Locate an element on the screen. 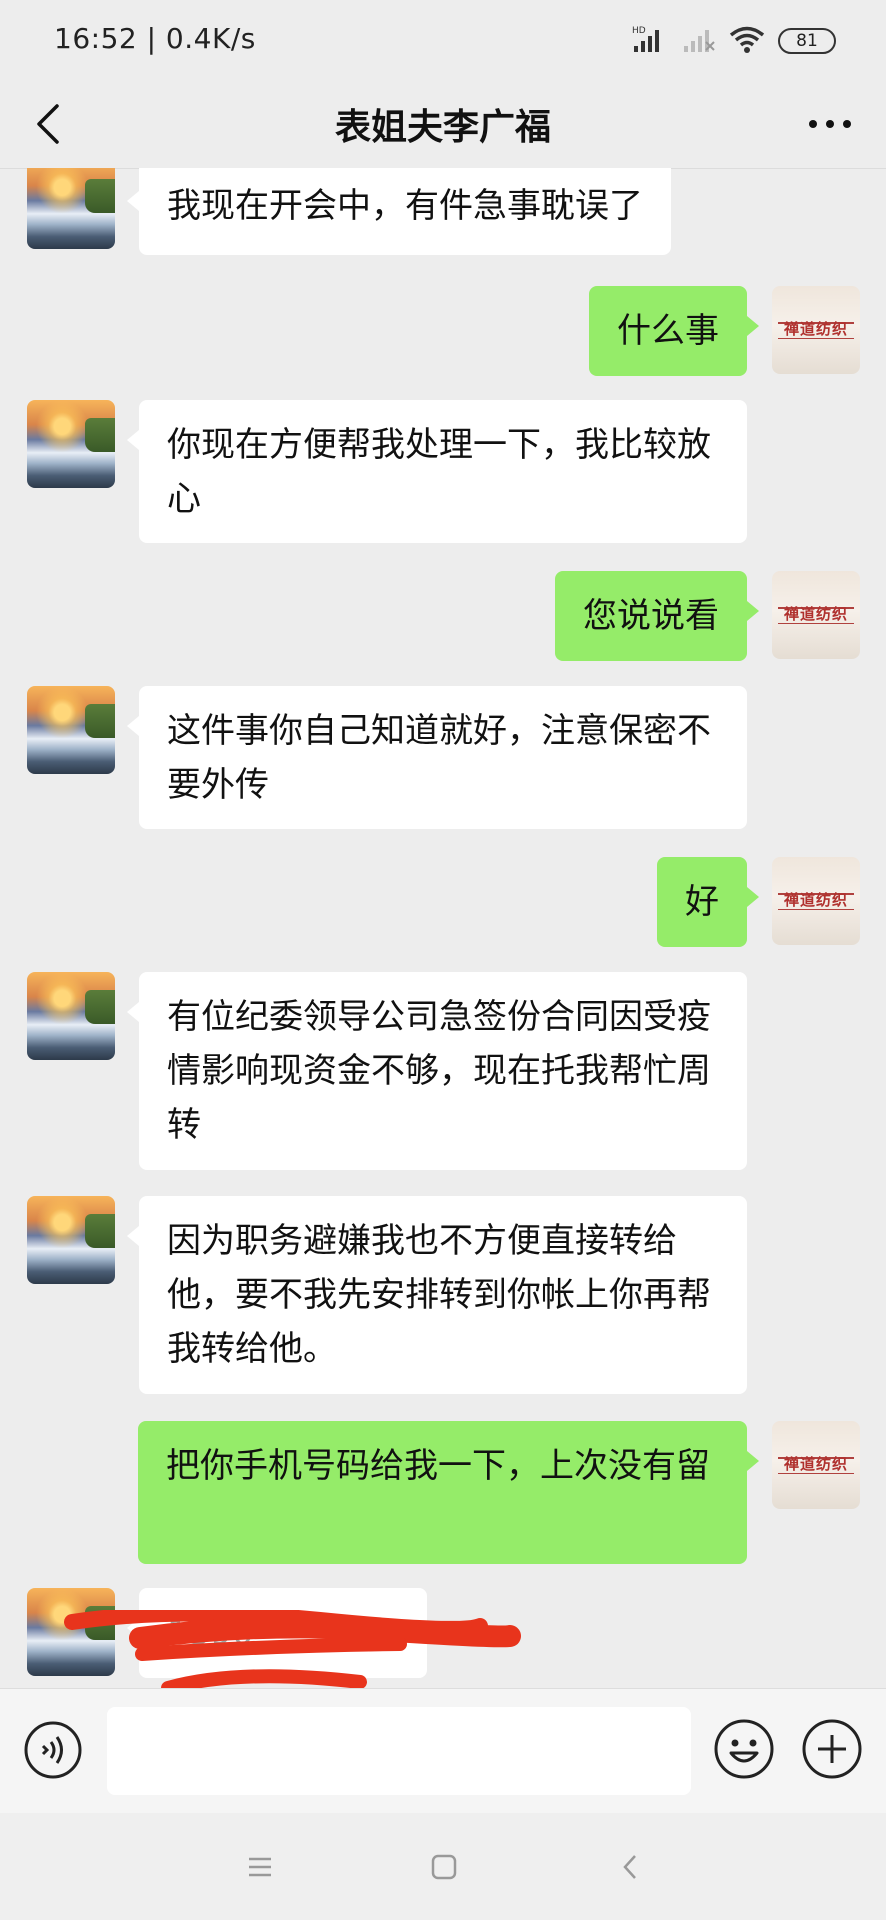  more-dots-icon is located at coordinates (830, 124).